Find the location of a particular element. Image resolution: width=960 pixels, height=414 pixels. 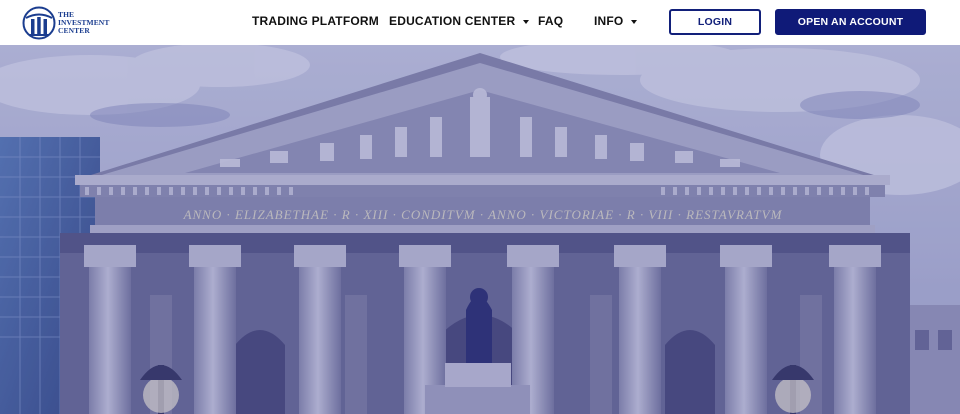

nav-faq-label: FAQ is located at coordinates (551, 21).